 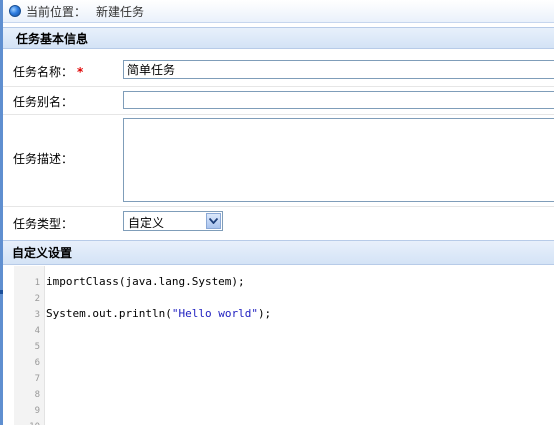 What do you see at coordinates (43, 72) in the screenshot?
I see `task-name-label-text: 任务名称：` at bounding box center [43, 72].